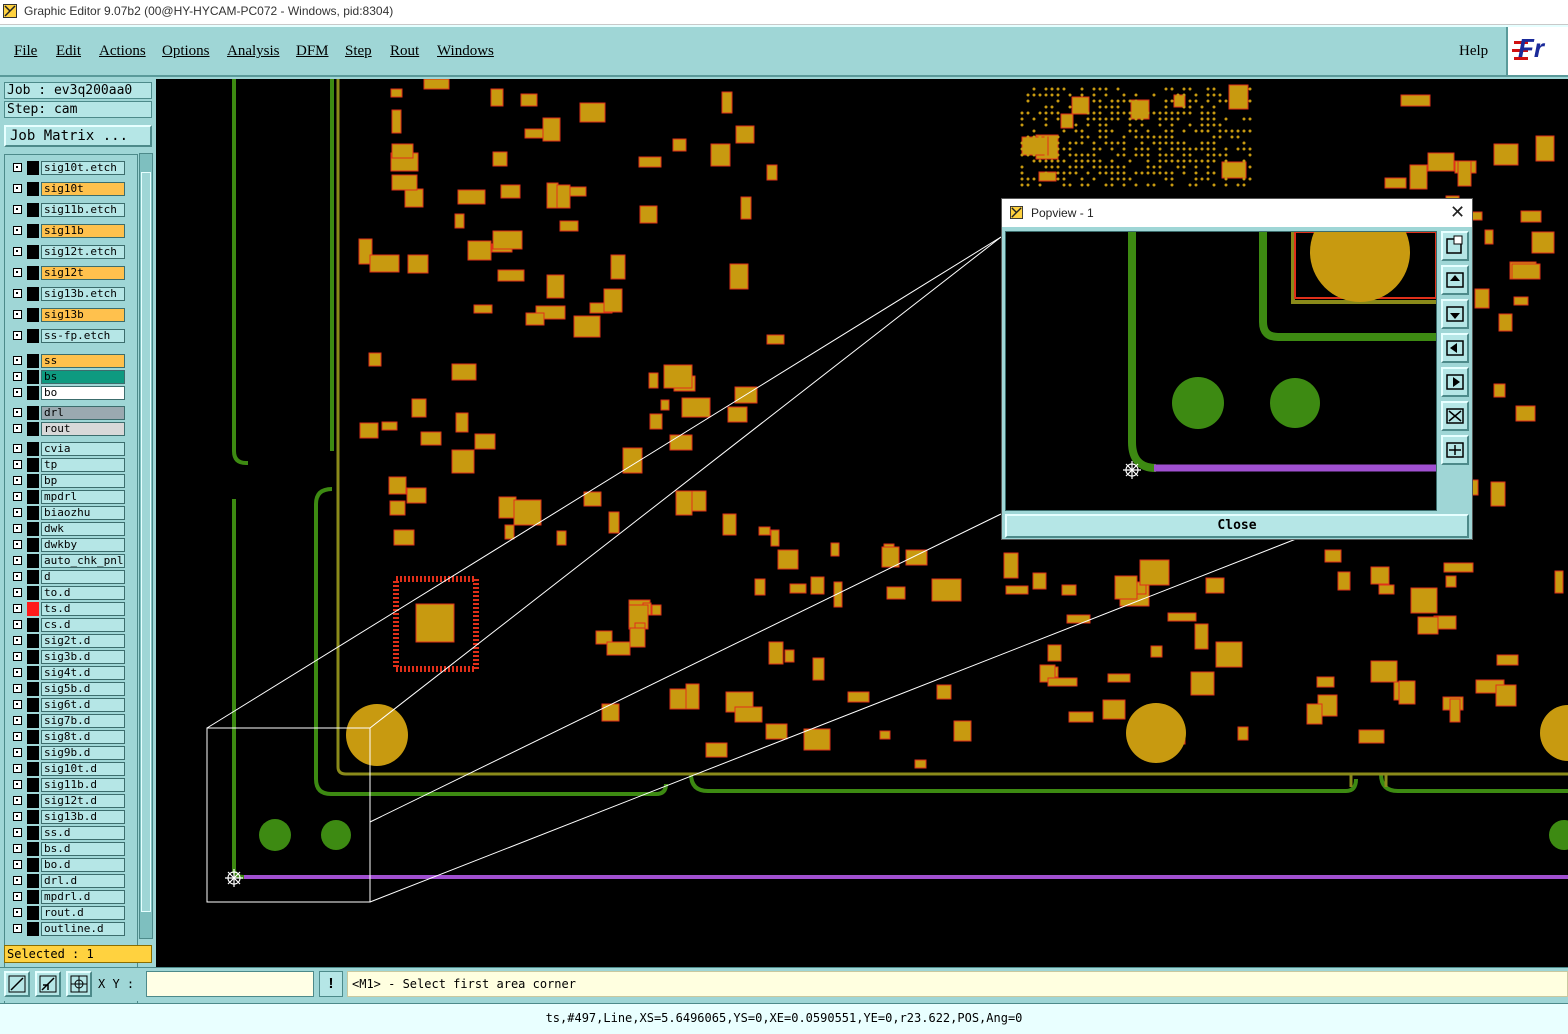 The image size is (1568, 1034). Describe the element at coordinates (67, 929) in the screenshot. I see `layer-row: outline.d` at that location.